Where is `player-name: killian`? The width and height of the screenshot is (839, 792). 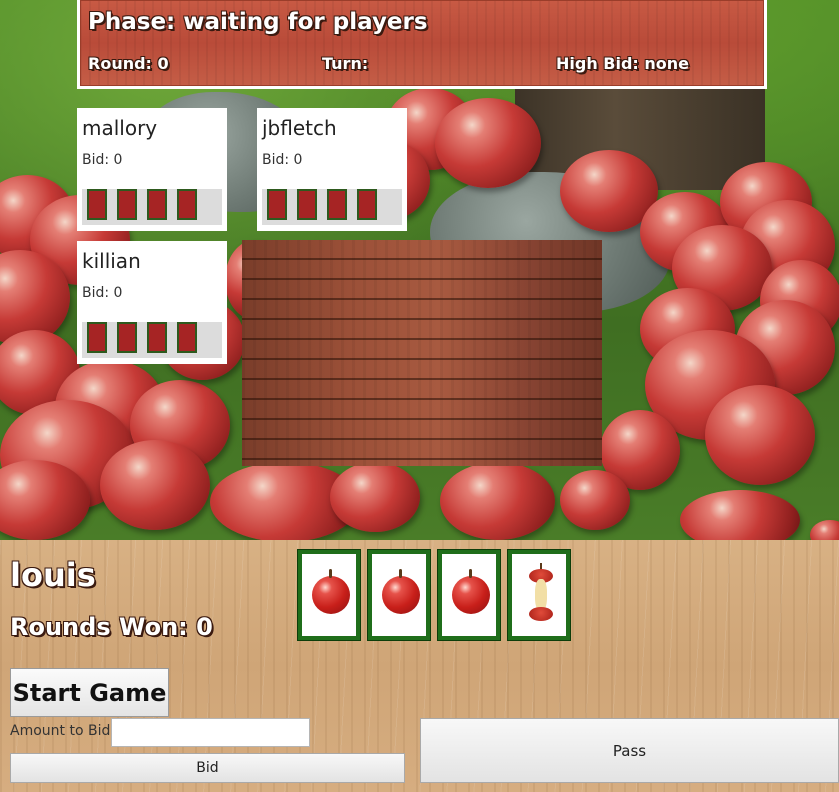 player-name: killian is located at coordinates (111, 261).